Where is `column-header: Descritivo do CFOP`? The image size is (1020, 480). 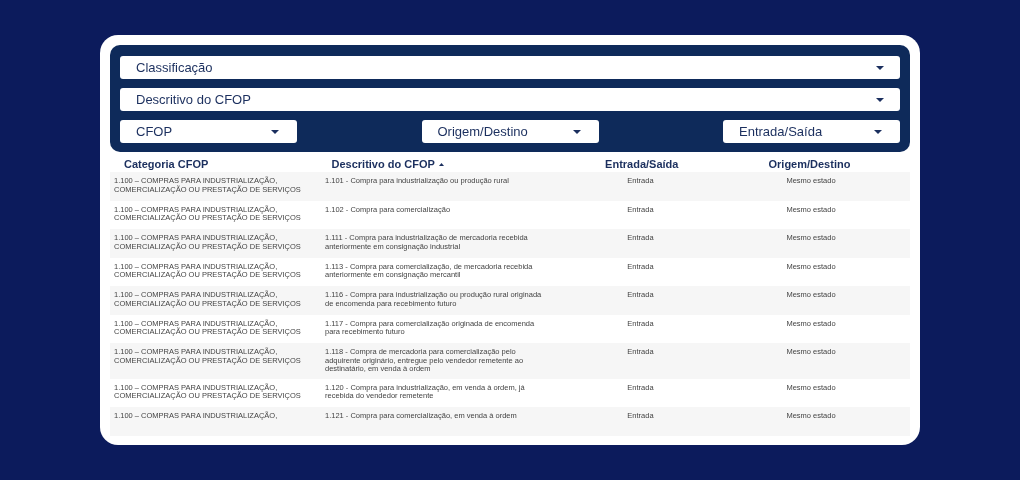 column-header: Descritivo do CFOP is located at coordinates (383, 164).